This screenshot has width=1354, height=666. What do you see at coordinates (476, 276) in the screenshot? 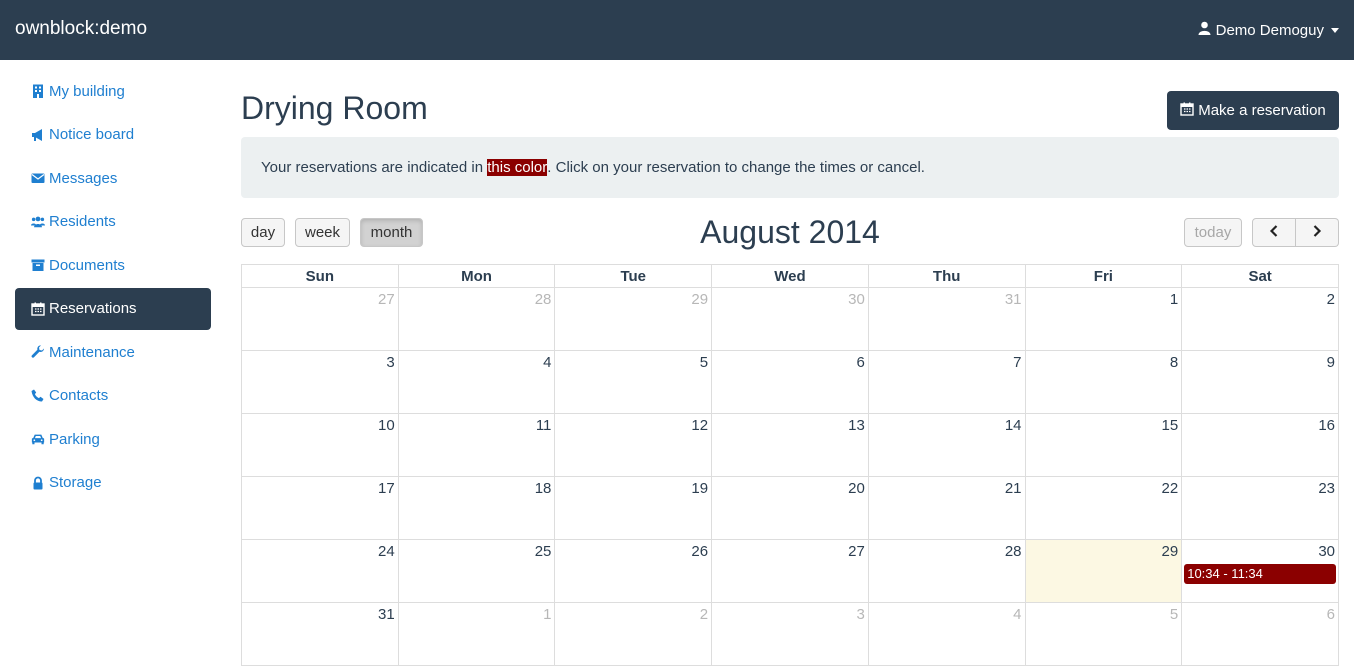
I see `weekday-header: Mon` at bounding box center [476, 276].